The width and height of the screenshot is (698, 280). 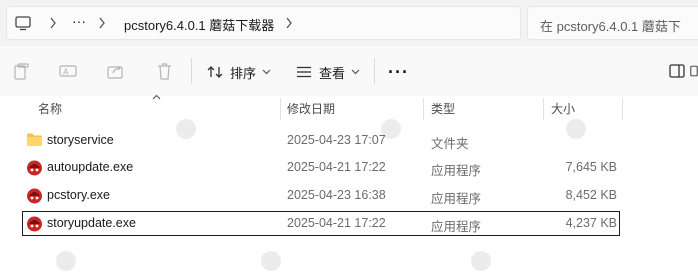 I want to click on sort-label: 排序, so click(x=243, y=73).